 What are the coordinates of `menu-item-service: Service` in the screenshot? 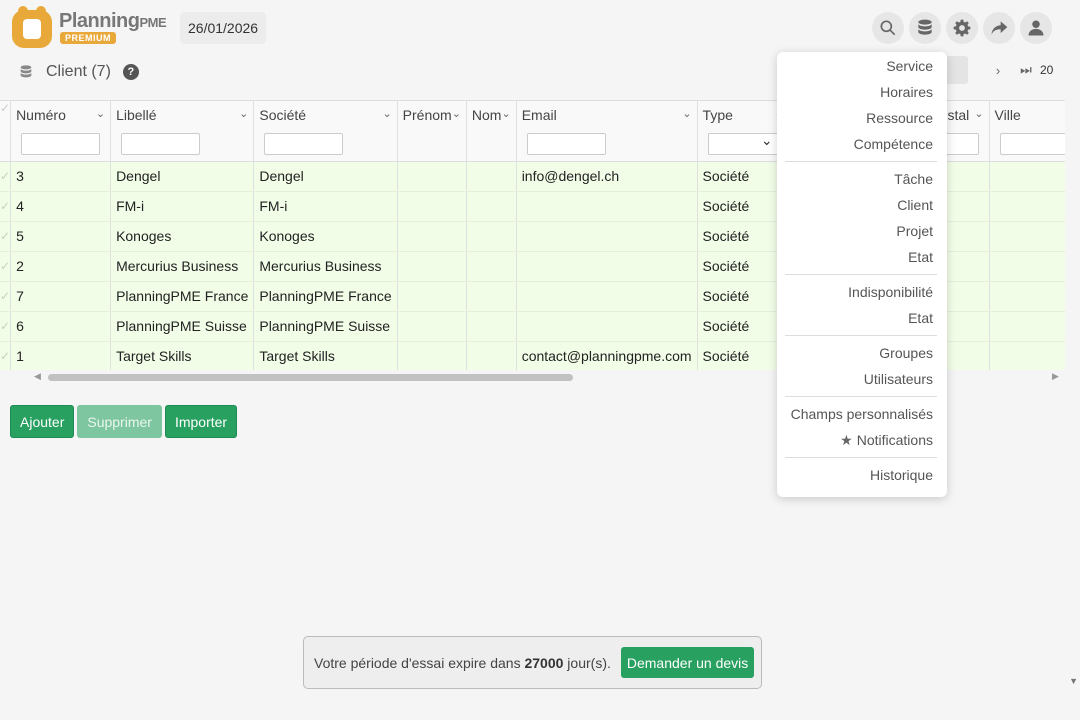 It's located at (862, 66).